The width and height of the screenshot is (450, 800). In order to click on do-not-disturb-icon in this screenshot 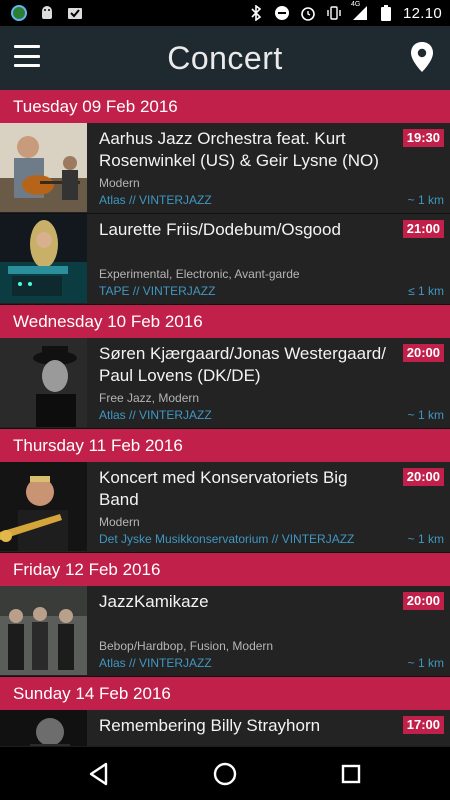, I will do `click(282, 13)`.